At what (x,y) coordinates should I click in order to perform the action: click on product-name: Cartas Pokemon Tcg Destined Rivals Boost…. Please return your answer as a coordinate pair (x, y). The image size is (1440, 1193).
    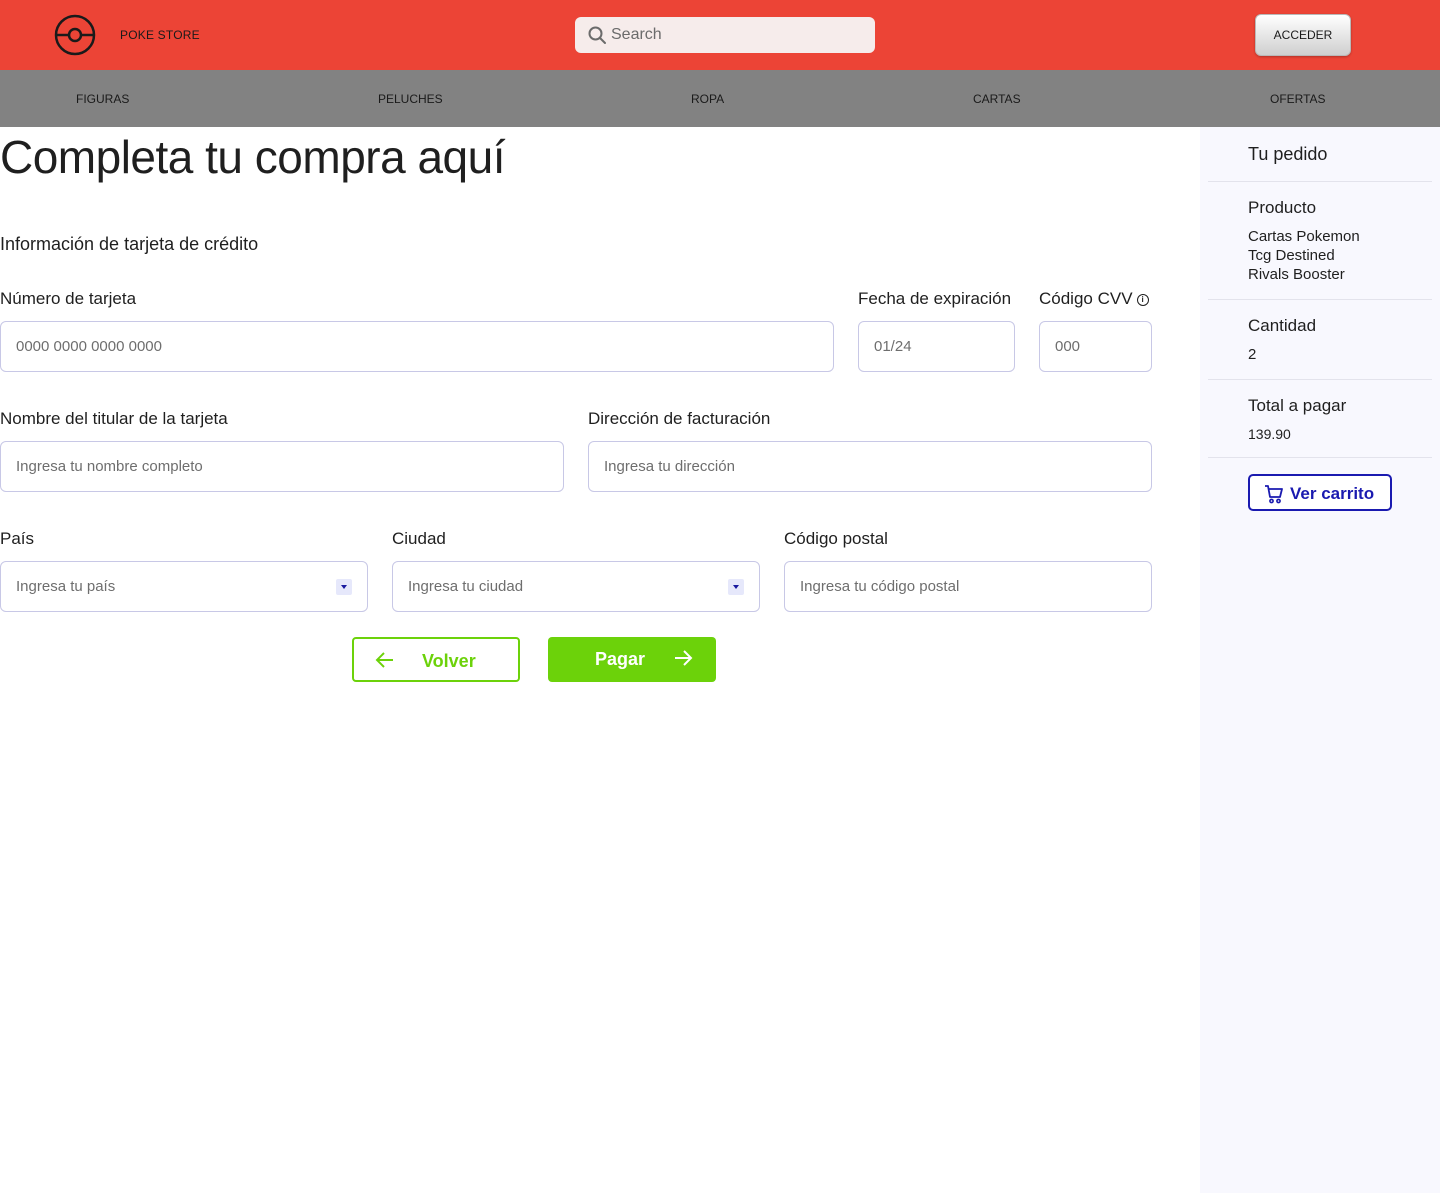
    Looking at the image, I should click on (1304, 255).